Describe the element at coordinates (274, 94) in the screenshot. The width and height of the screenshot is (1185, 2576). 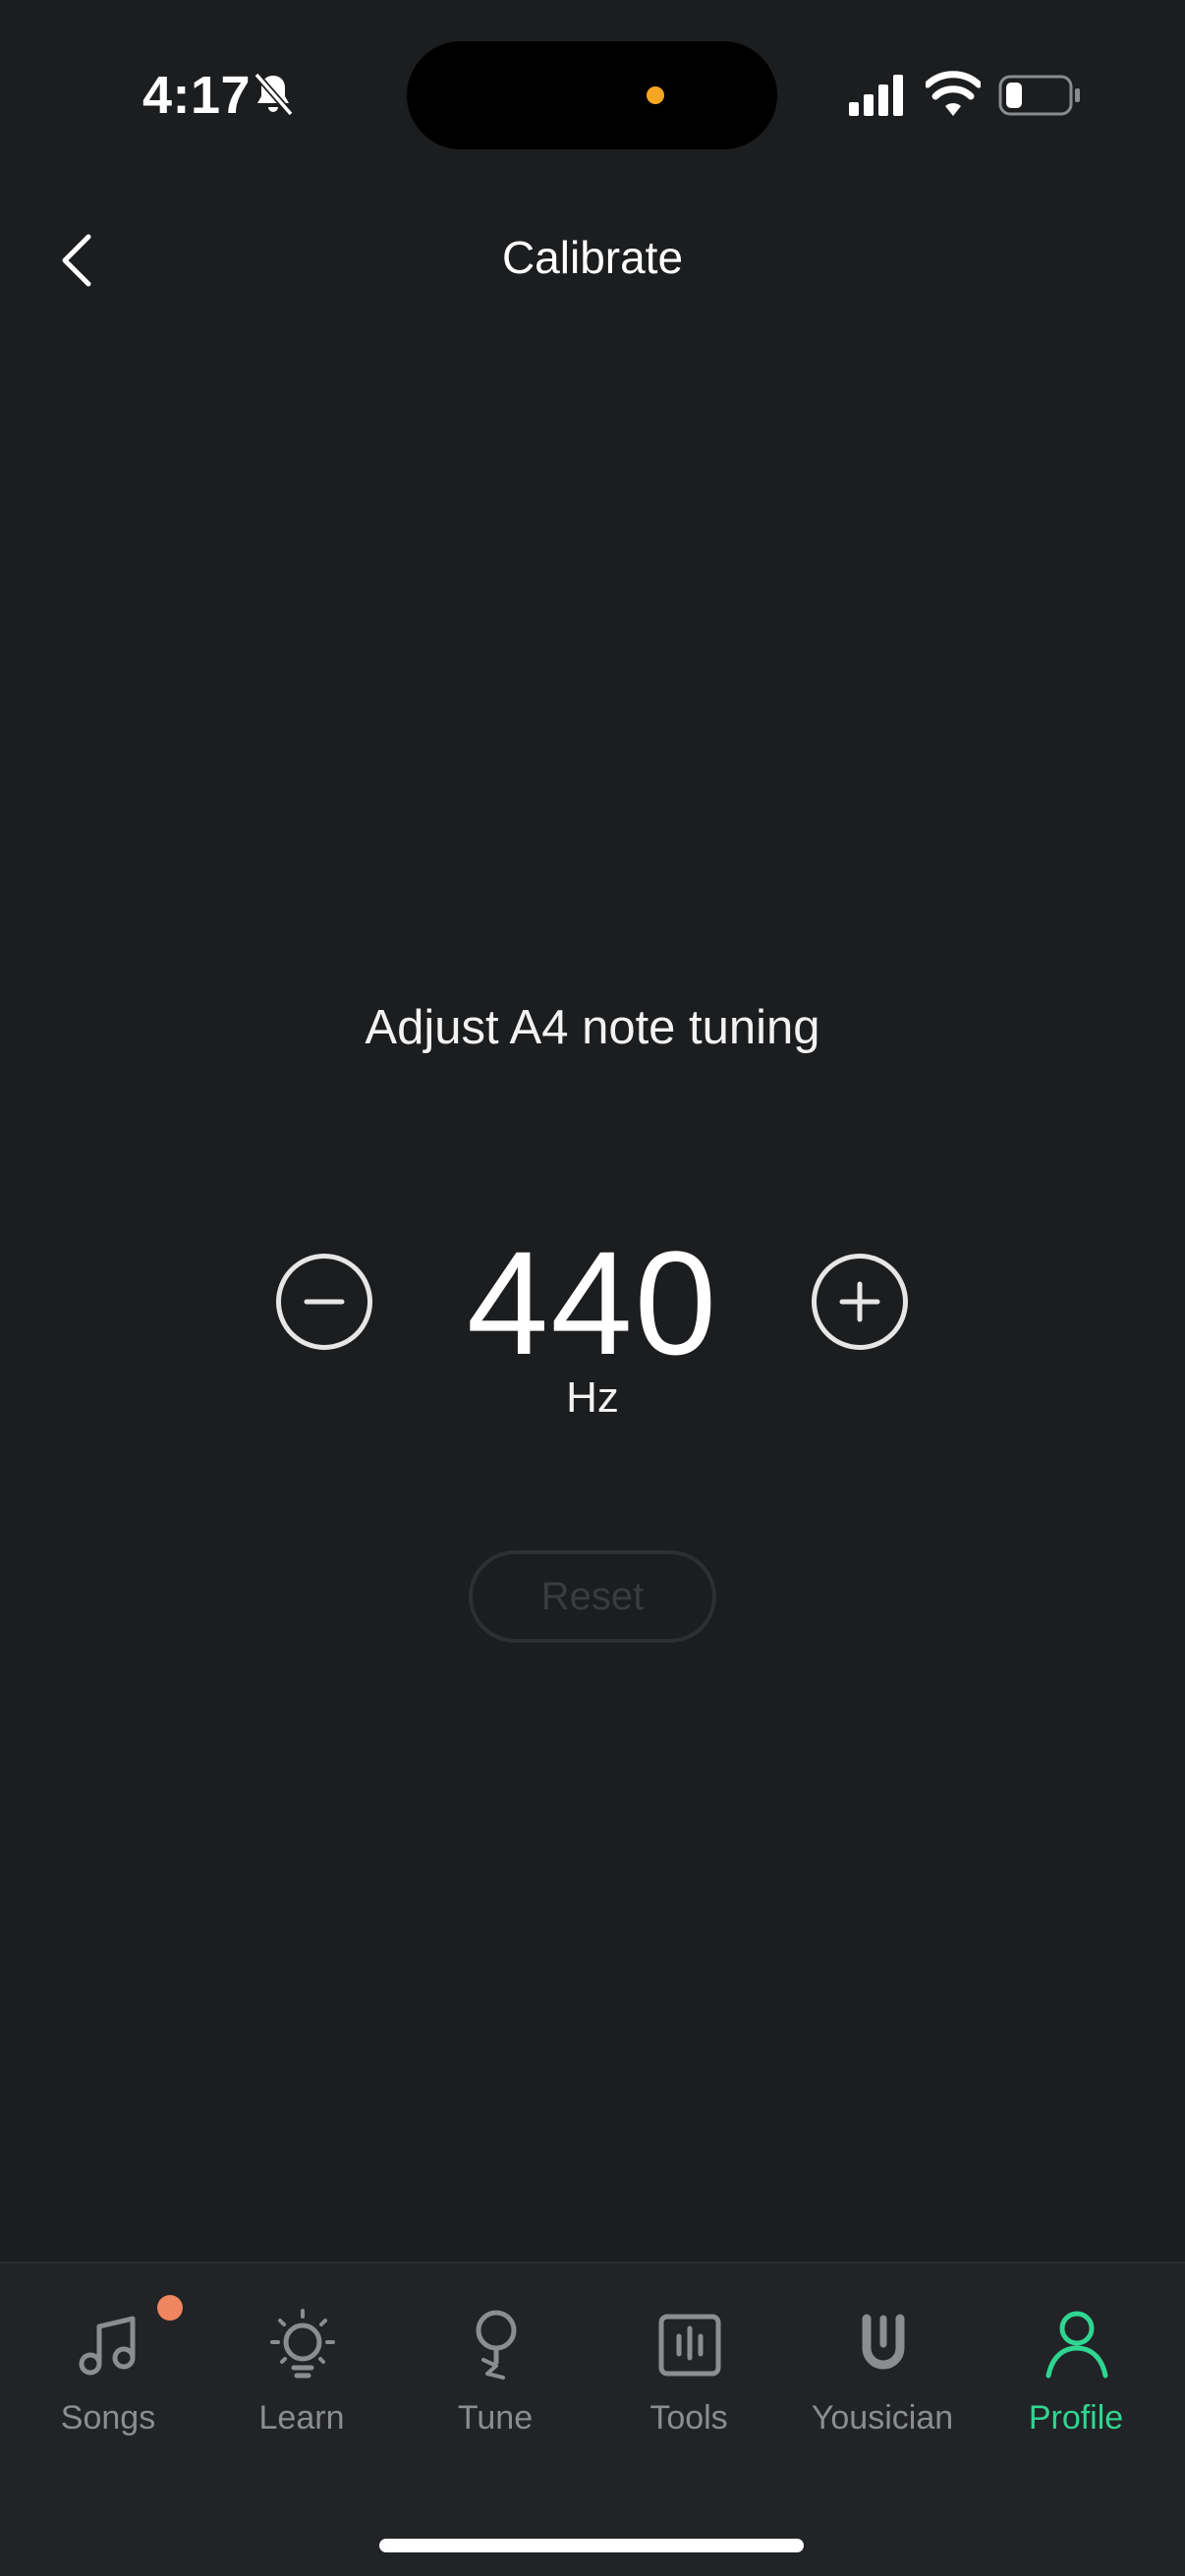
I see `bell-slash-icon` at that location.